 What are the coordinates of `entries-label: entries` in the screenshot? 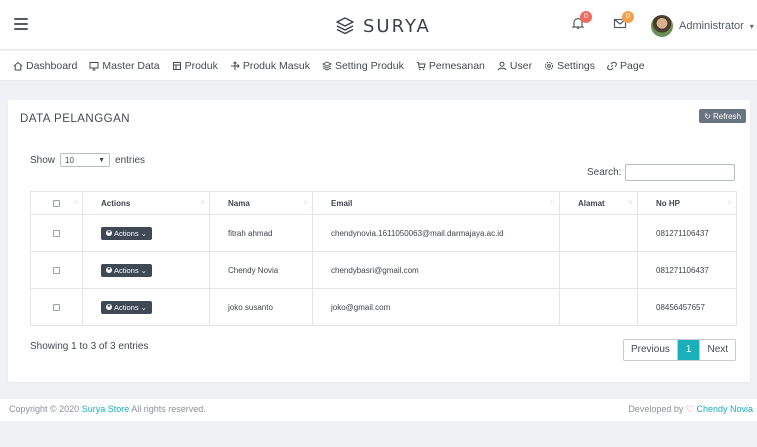 It's located at (130, 160).